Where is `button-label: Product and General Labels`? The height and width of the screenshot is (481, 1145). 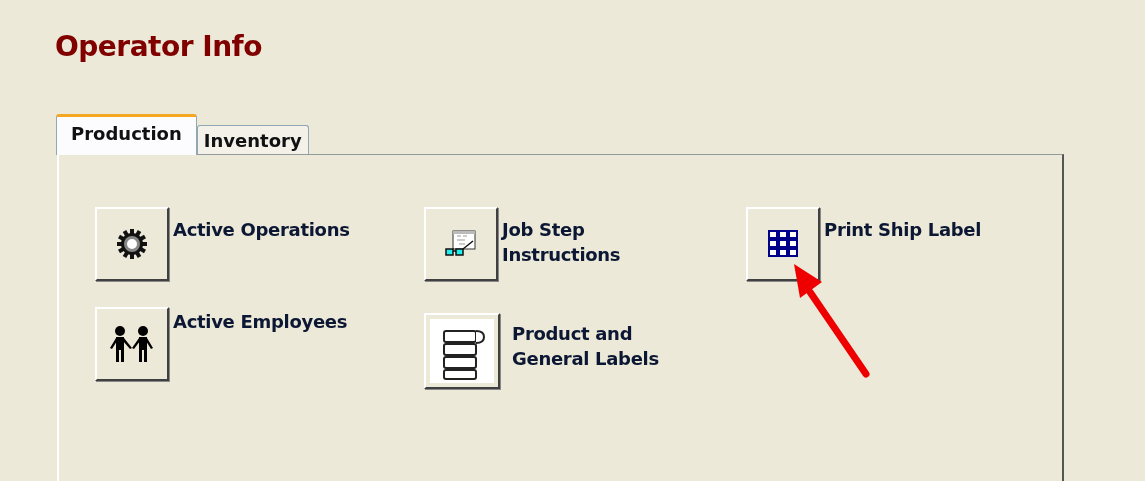 button-label: Product and General Labels is located at coordinates (586, 346).